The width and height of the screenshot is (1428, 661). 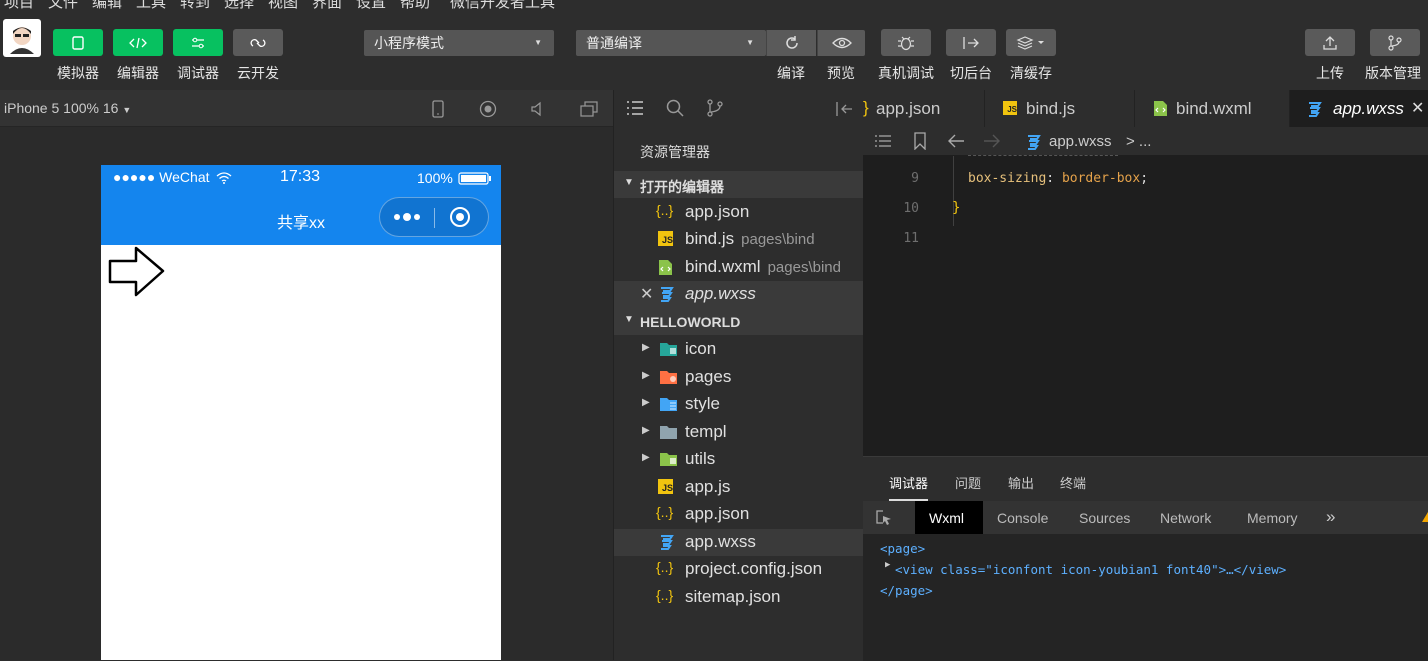 I want to click on folder-item: ▶ templ, so click(x=739, y=432).